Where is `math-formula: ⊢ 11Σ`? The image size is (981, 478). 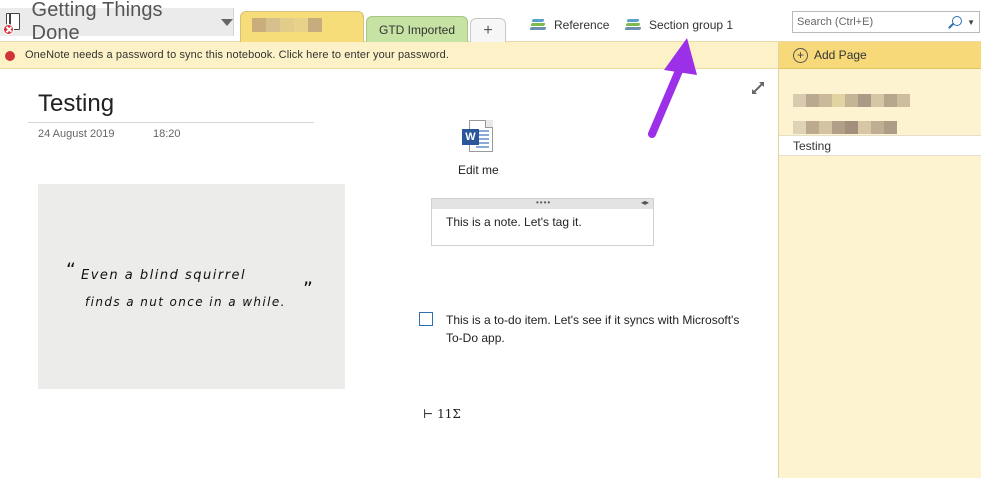 math-formula: ⊢ 11Σ is located at coordinates (442, 414).